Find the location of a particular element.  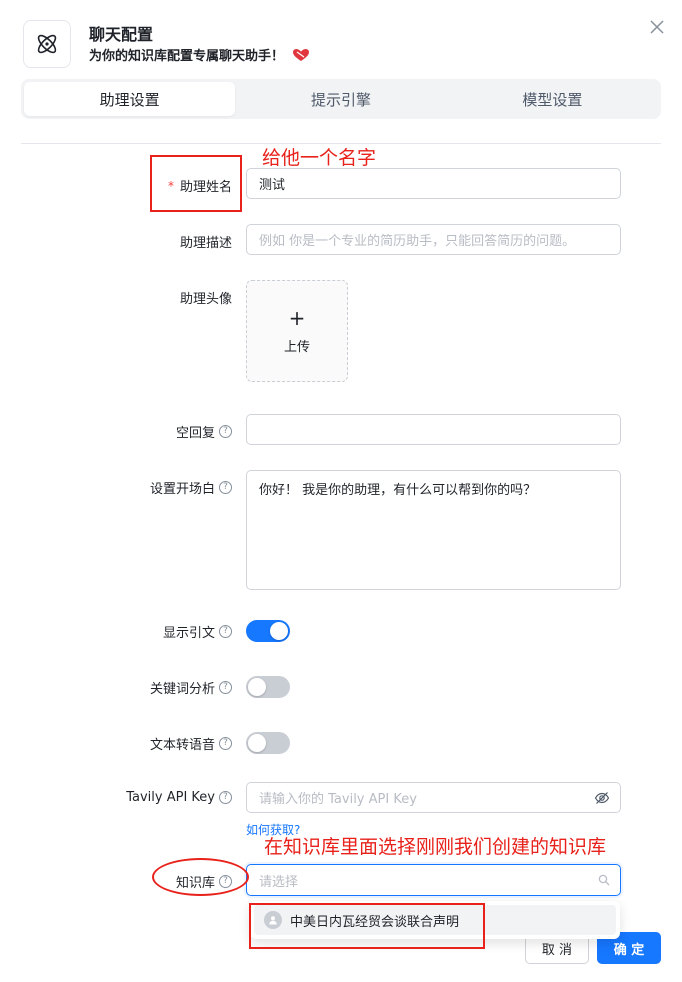

dialog-subtitle: 为你的知识库配置专属聊天助手！ is located at coordinates (199, 54).